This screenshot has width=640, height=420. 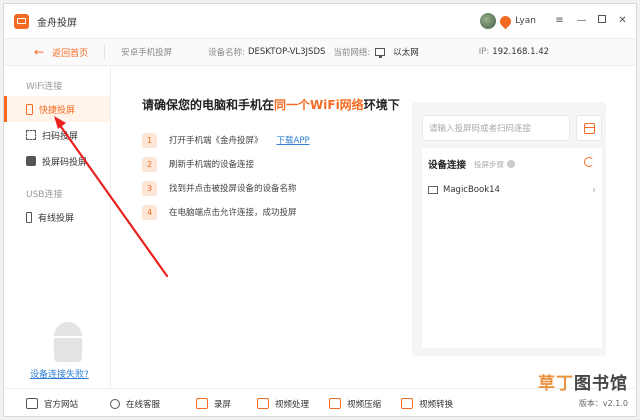 I want to click on version-label: 版本：v2.1.0, so click(x=603, y=403).